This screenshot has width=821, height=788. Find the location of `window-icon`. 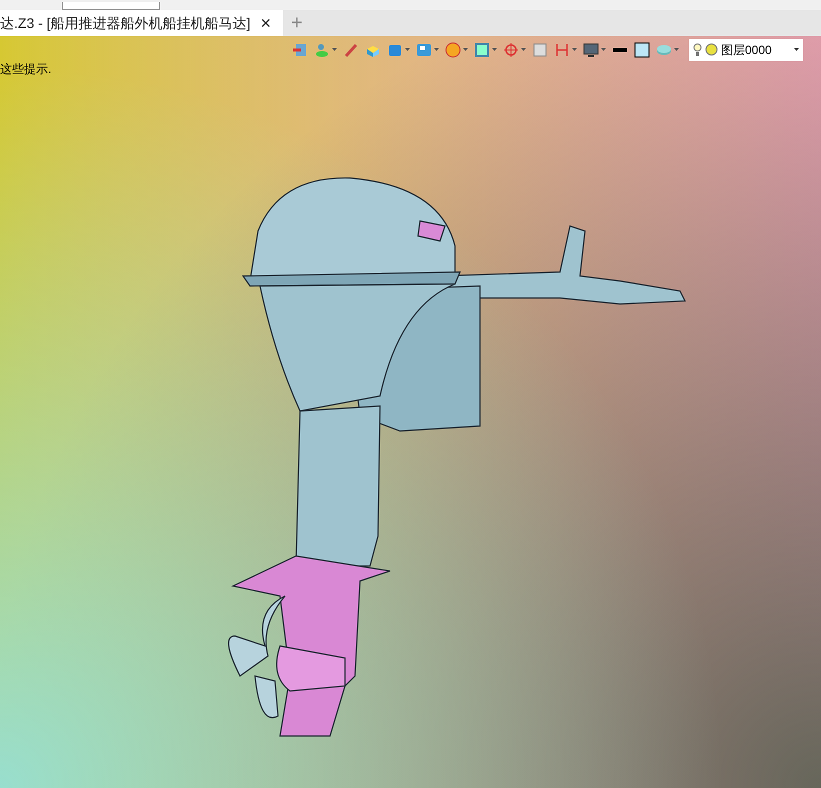

window-icon is located at coordinates (540, 50).